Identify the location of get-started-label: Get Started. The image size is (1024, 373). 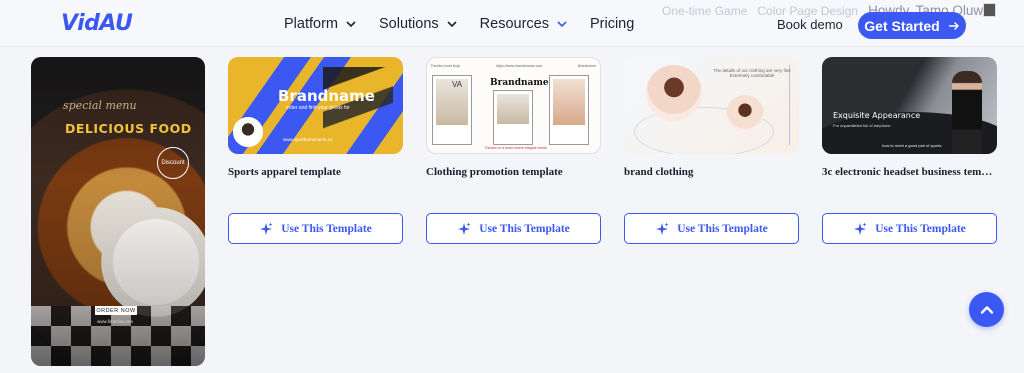
(902, 25).